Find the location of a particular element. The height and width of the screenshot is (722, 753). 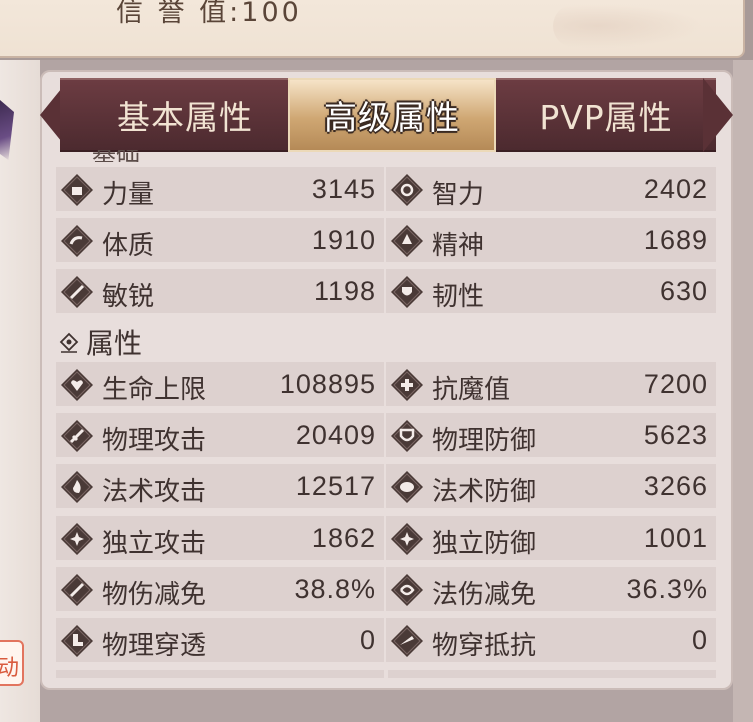

stat-item: 法术防御 3266 is located at coordinates (551, 486).